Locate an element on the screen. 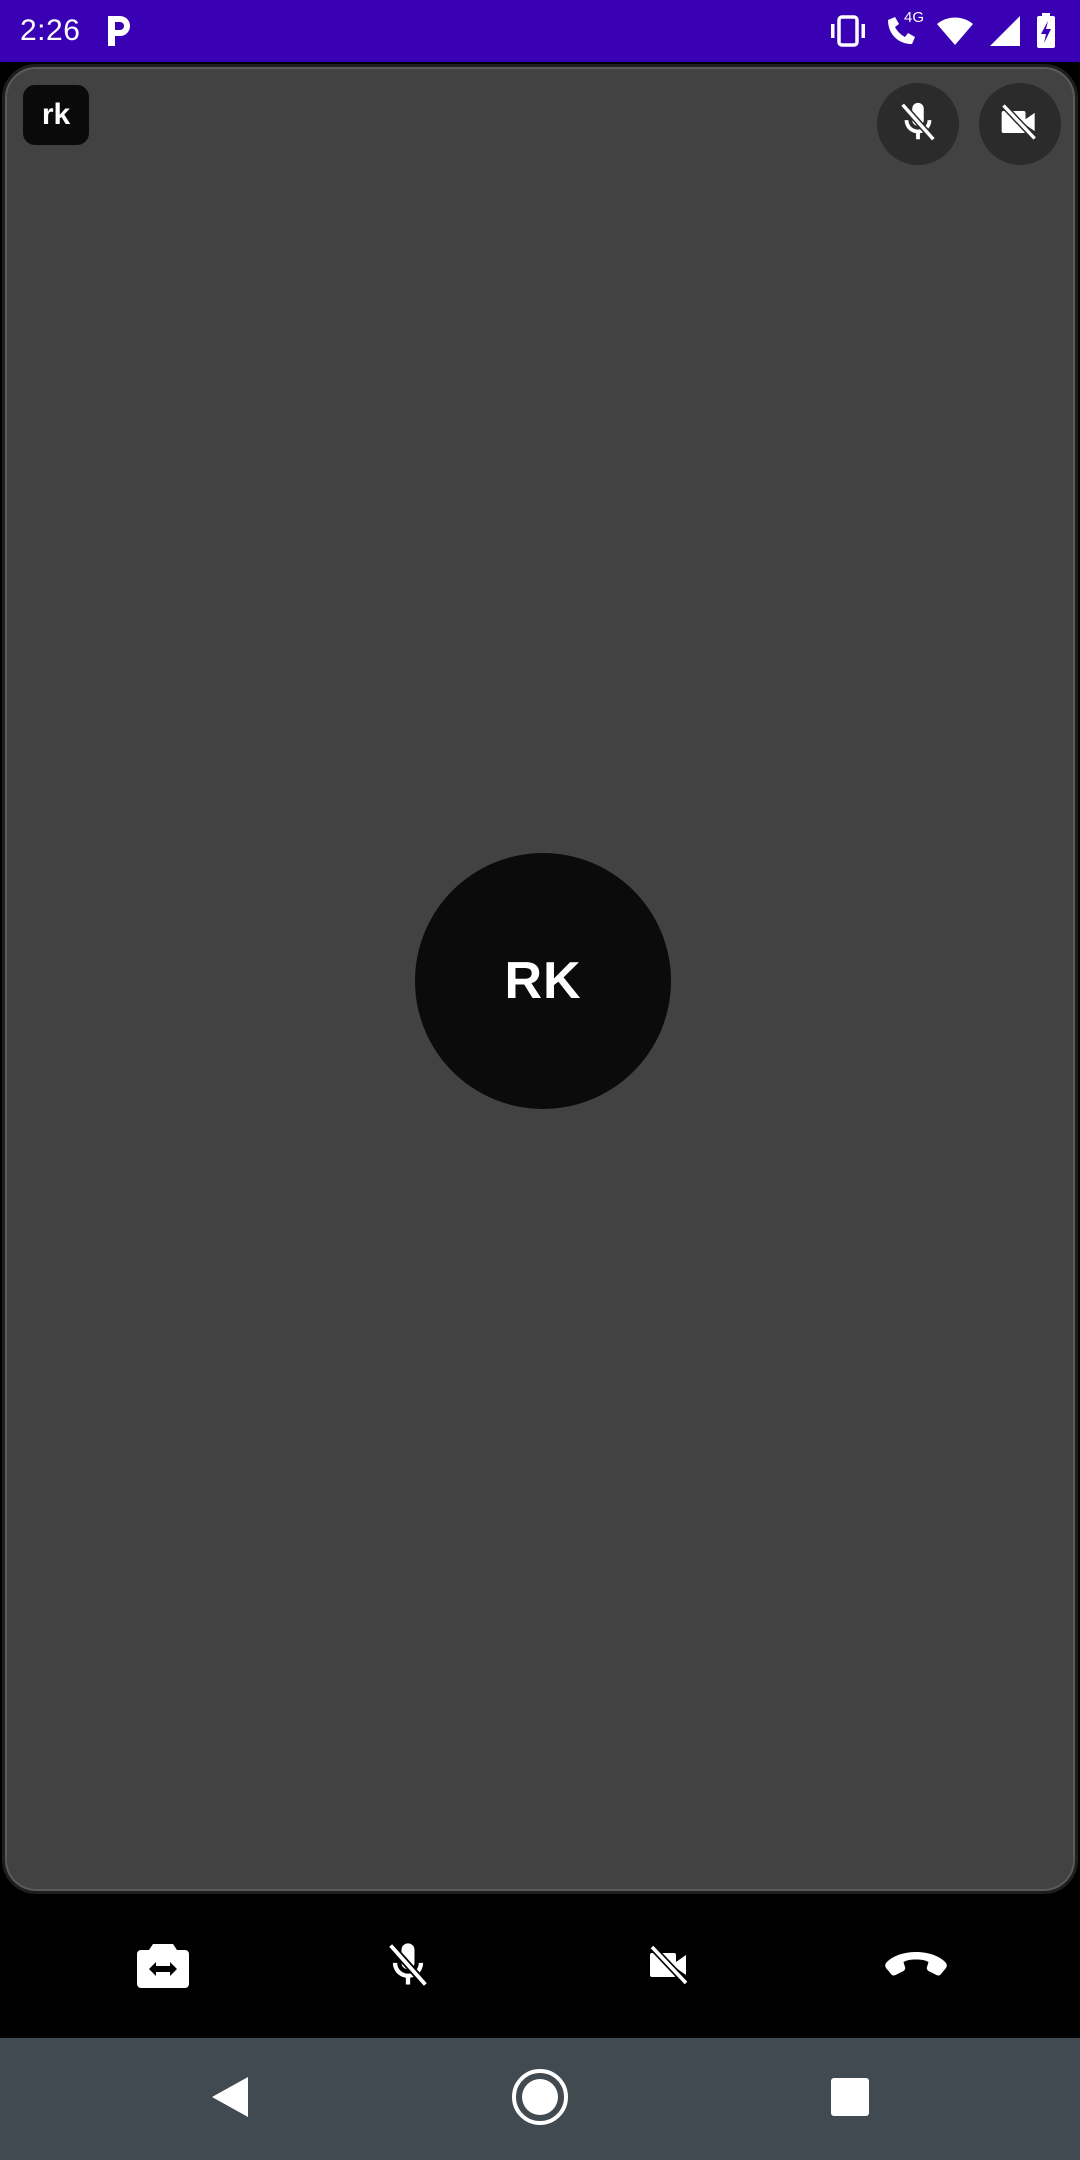 This screenshot has width=1080, height=2160. system-nav-bar is located at coordinates (540, 2099).